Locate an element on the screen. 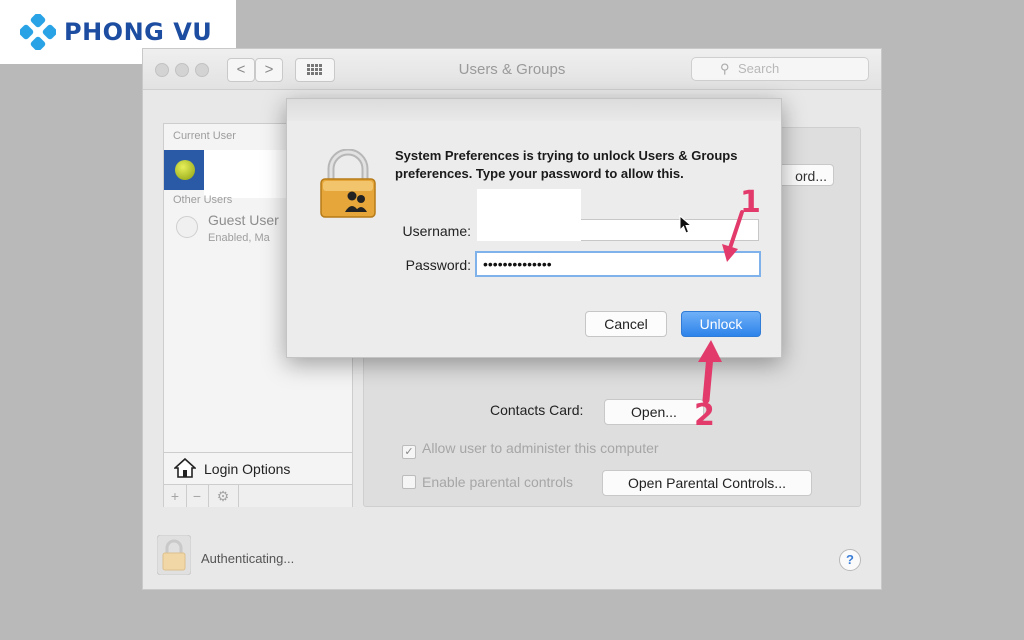  arrow-2-shaft is located at coordinates (708, 378).